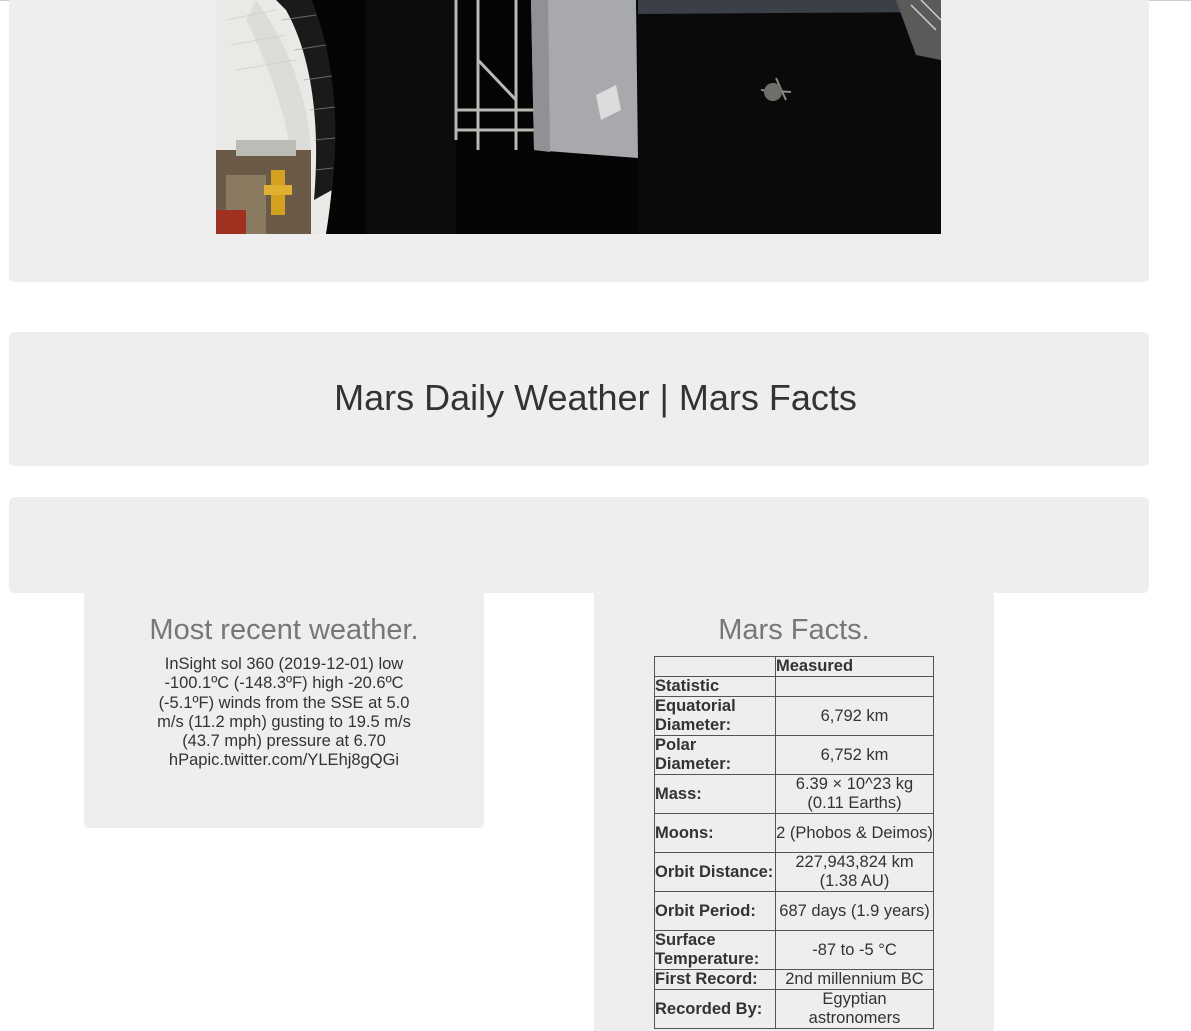 The image size is (1191, 1031). I want to click on table-row: First Record: 2nd millennium BC, so click(794, 979).